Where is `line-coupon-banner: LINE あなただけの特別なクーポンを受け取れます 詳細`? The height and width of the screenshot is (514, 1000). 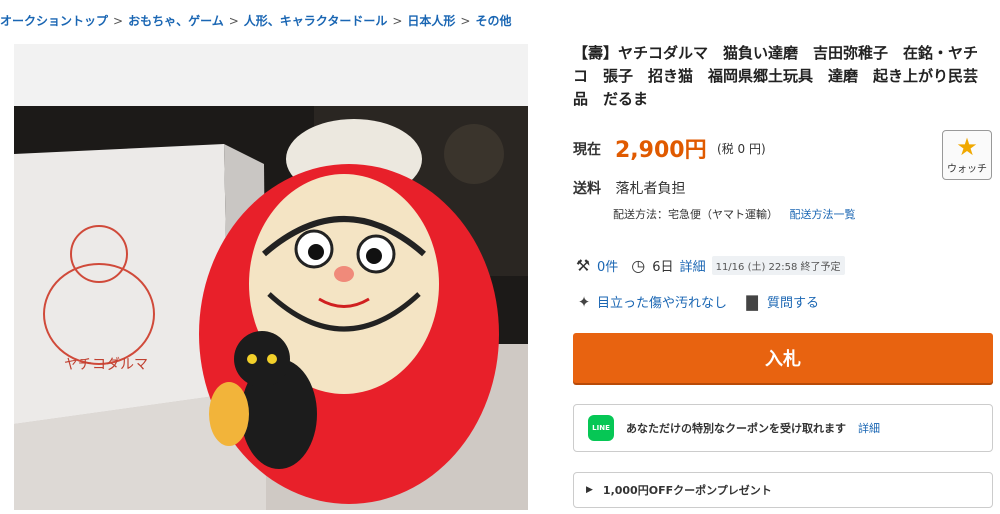
line-coupon-banner: LINE あなただけの特別なクーポンを受け取れます 詳細 is located at coordinates (783, 428).